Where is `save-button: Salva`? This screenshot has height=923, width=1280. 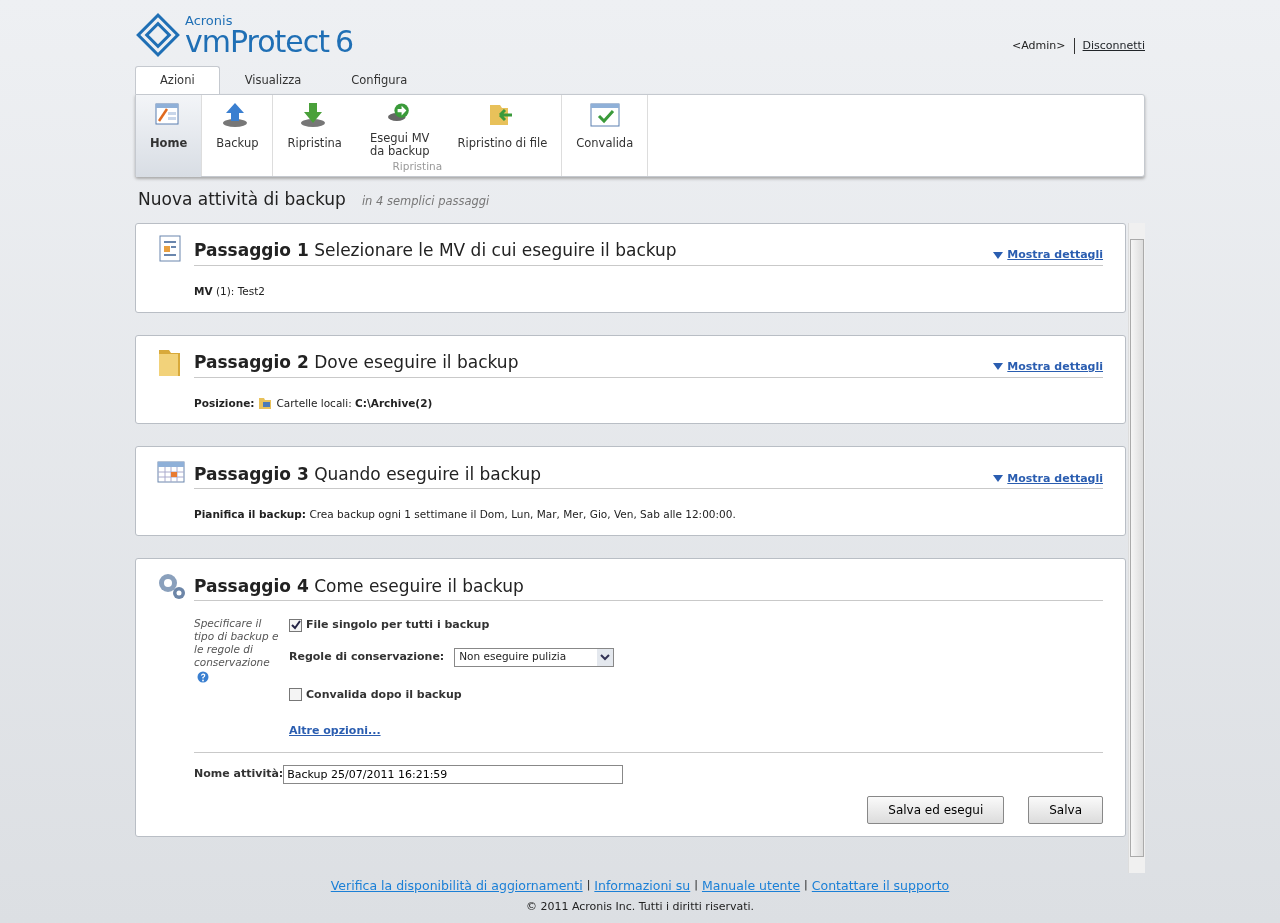
save-button: Salva is located at coordinates (1065, 809).